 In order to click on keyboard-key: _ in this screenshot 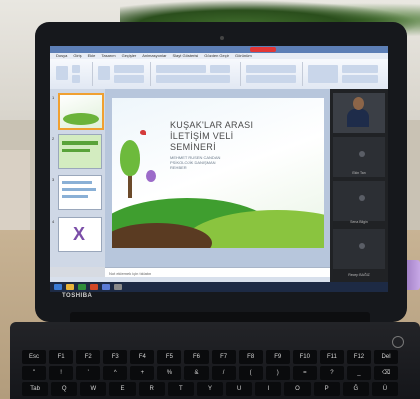, I will do `click(359, 373)`.